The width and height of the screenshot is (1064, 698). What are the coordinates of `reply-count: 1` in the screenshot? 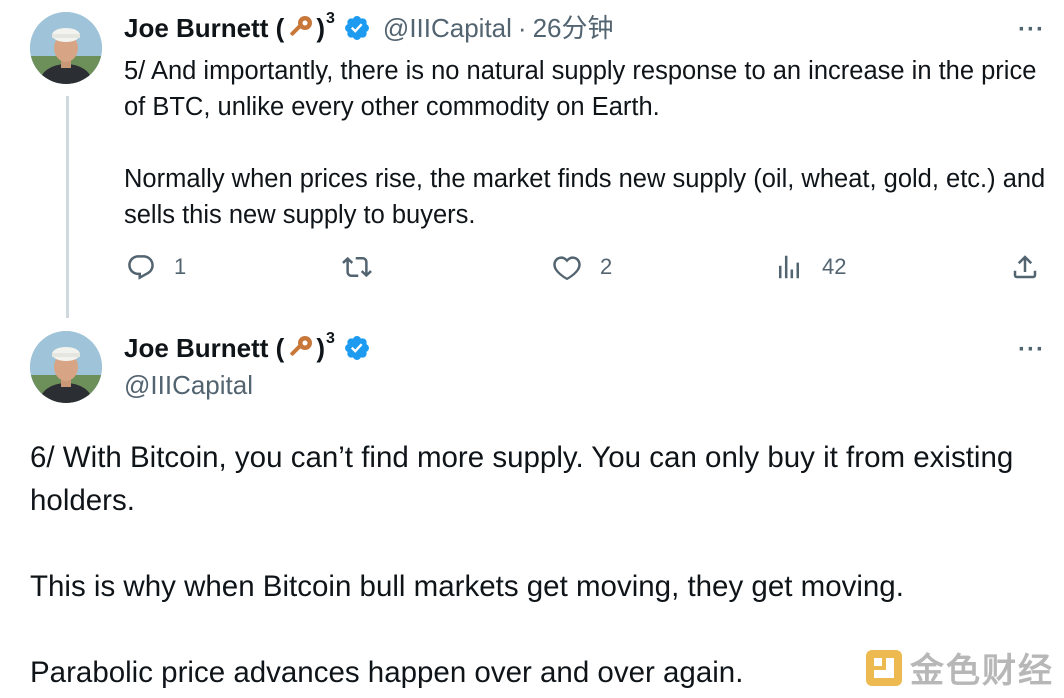 It's located at (180, 266).